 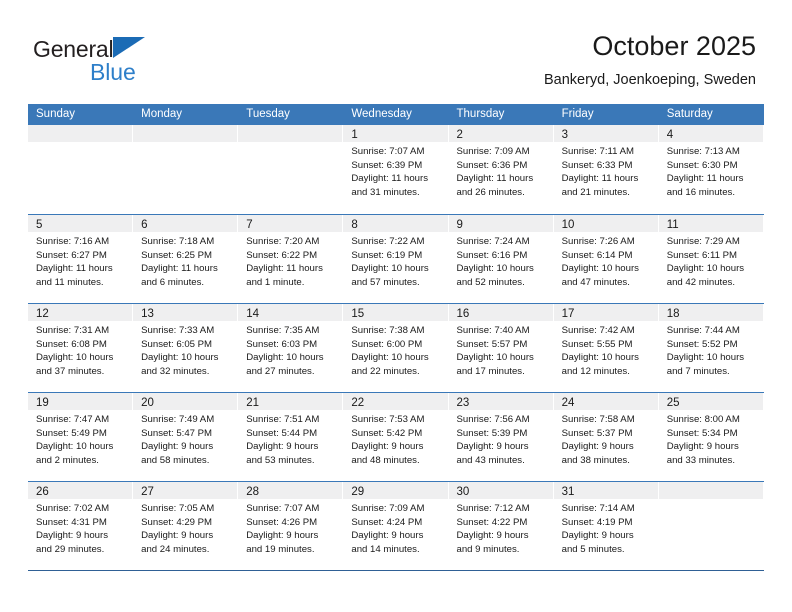 What do you see at coordinates (672, 225) in the screenshot?
I see `day-number: 11` at bounding box center [672, 225].